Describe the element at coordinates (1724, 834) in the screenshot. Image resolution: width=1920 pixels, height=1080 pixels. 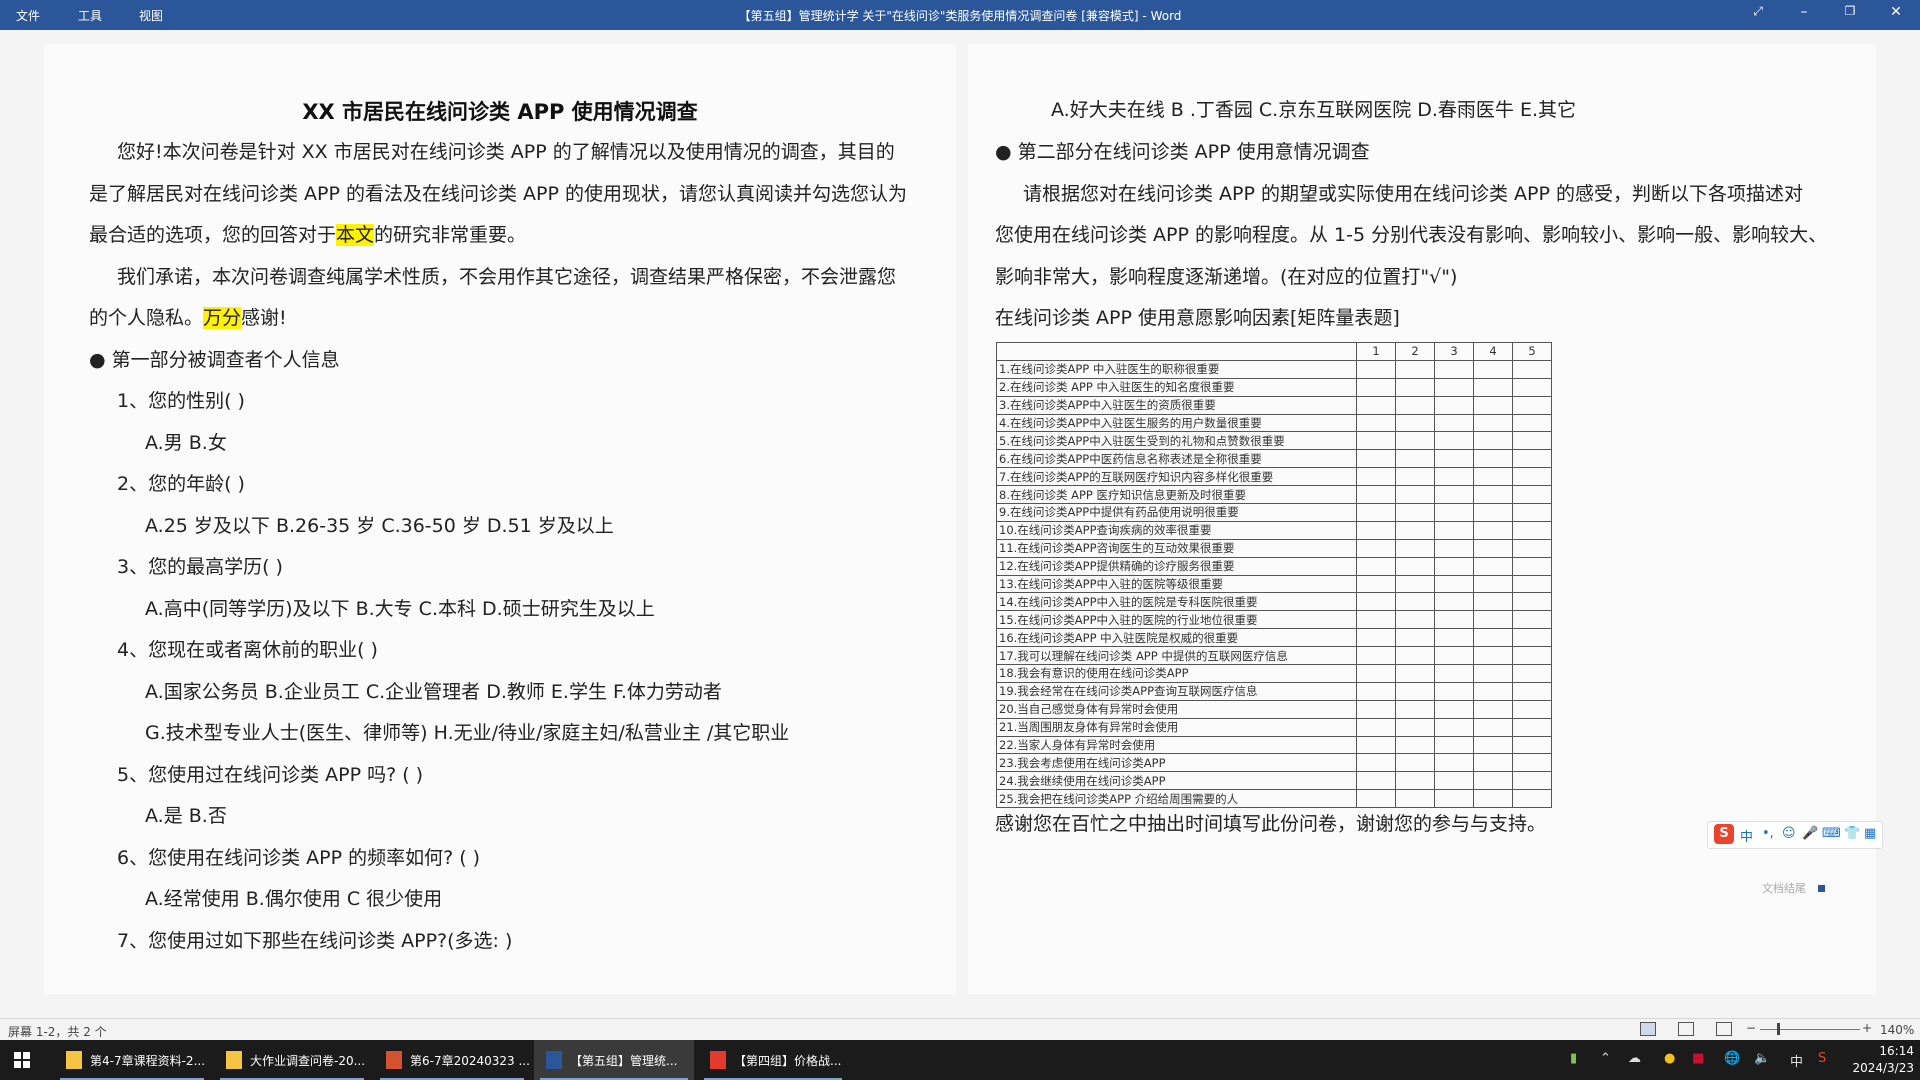
I see `sogou-logo-icon: S` at that location.